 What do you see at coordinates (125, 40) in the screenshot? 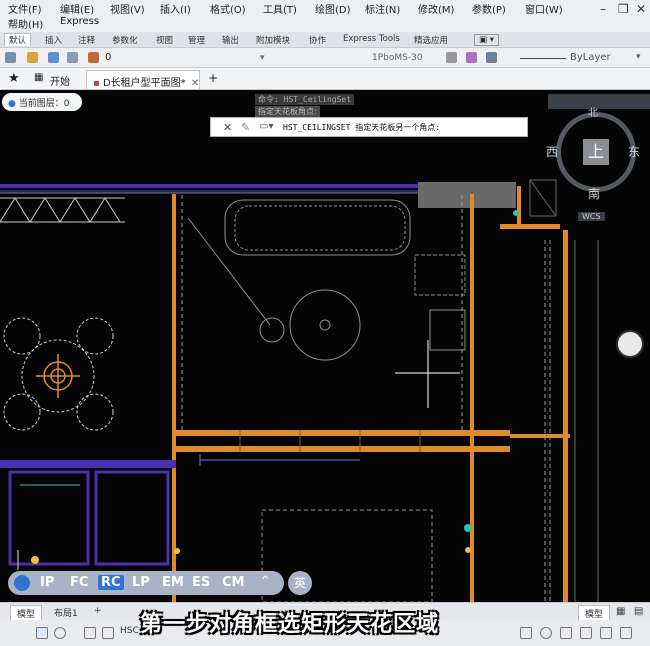
I see `tab-parametric: 参数化` at bounding box center [125, 40].